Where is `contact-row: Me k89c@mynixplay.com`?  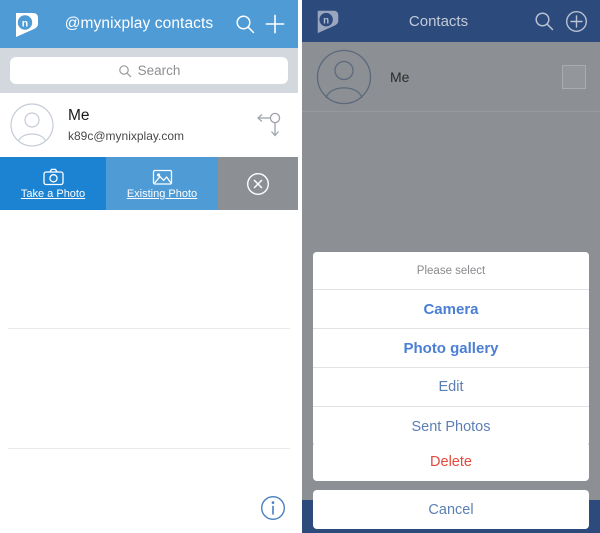 contact-row: Me k89c@mynixplay.com is located at coordinates (149, 125).